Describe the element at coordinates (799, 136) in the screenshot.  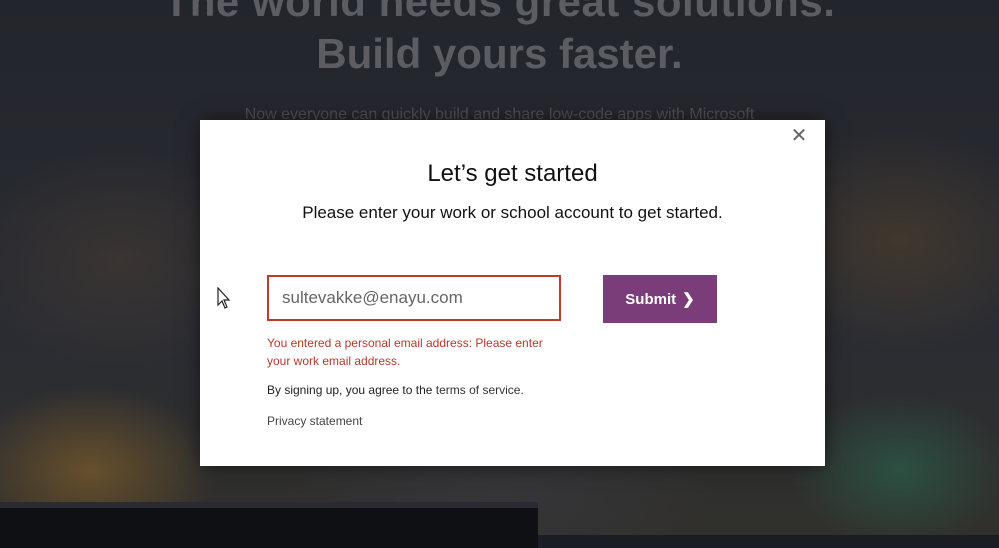
I see `close-icon: ✕` at that location.